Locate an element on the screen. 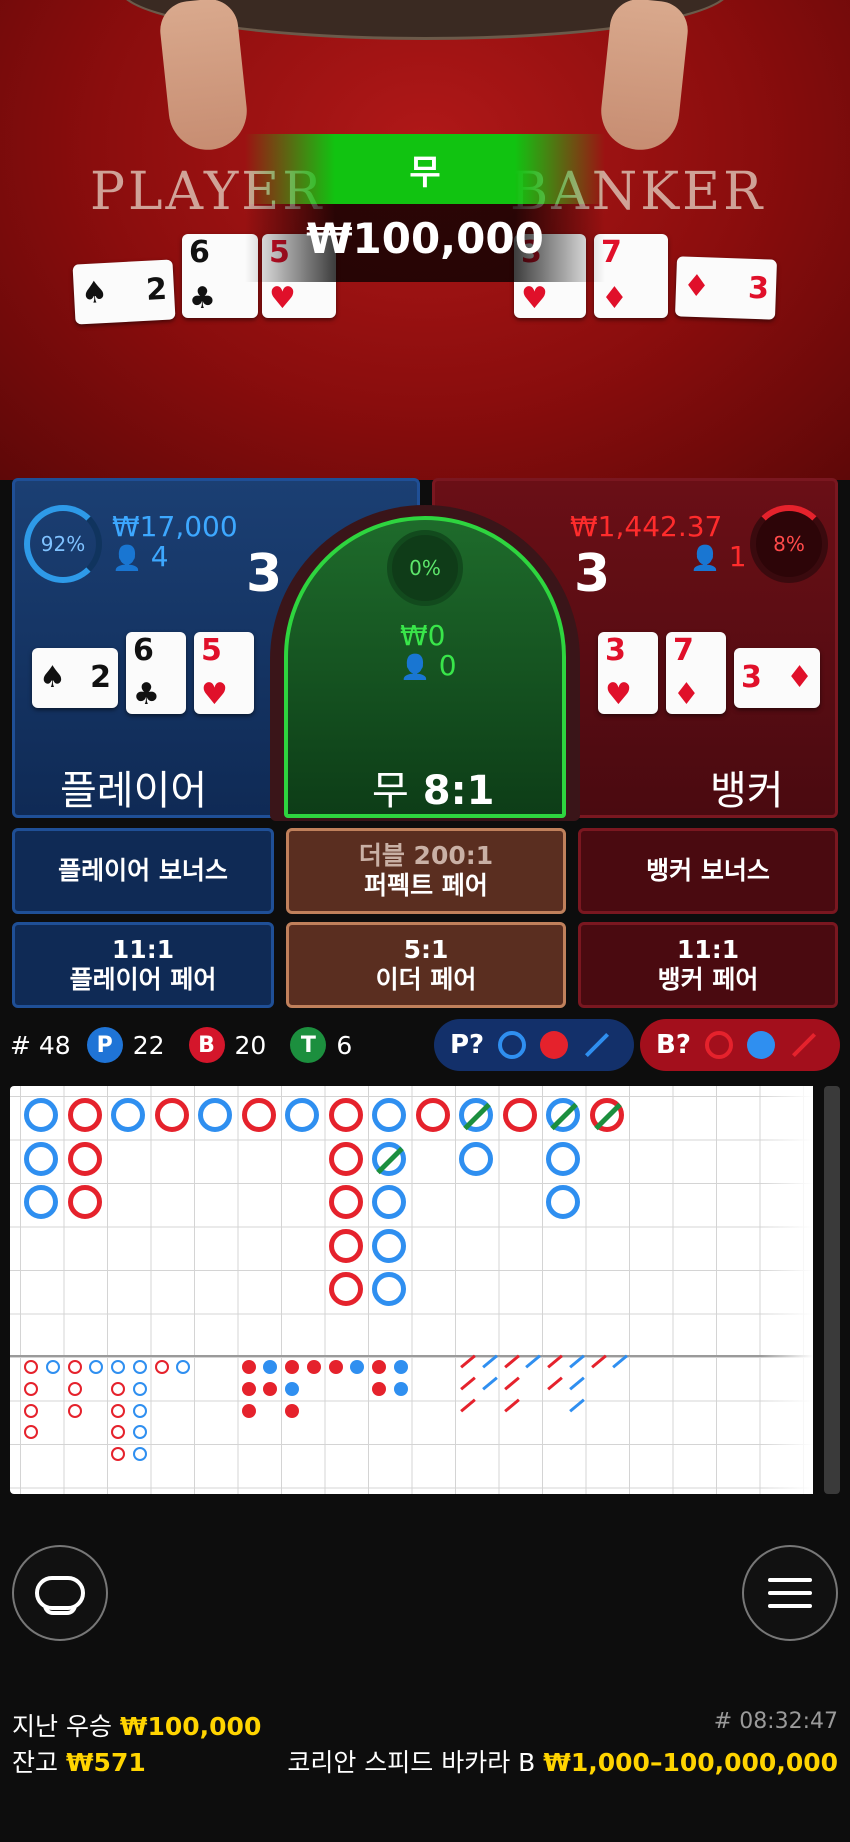 The width and height of the screenshot is (850, 1842). player-predict-button: P? is located at coordinates (534, 1045).